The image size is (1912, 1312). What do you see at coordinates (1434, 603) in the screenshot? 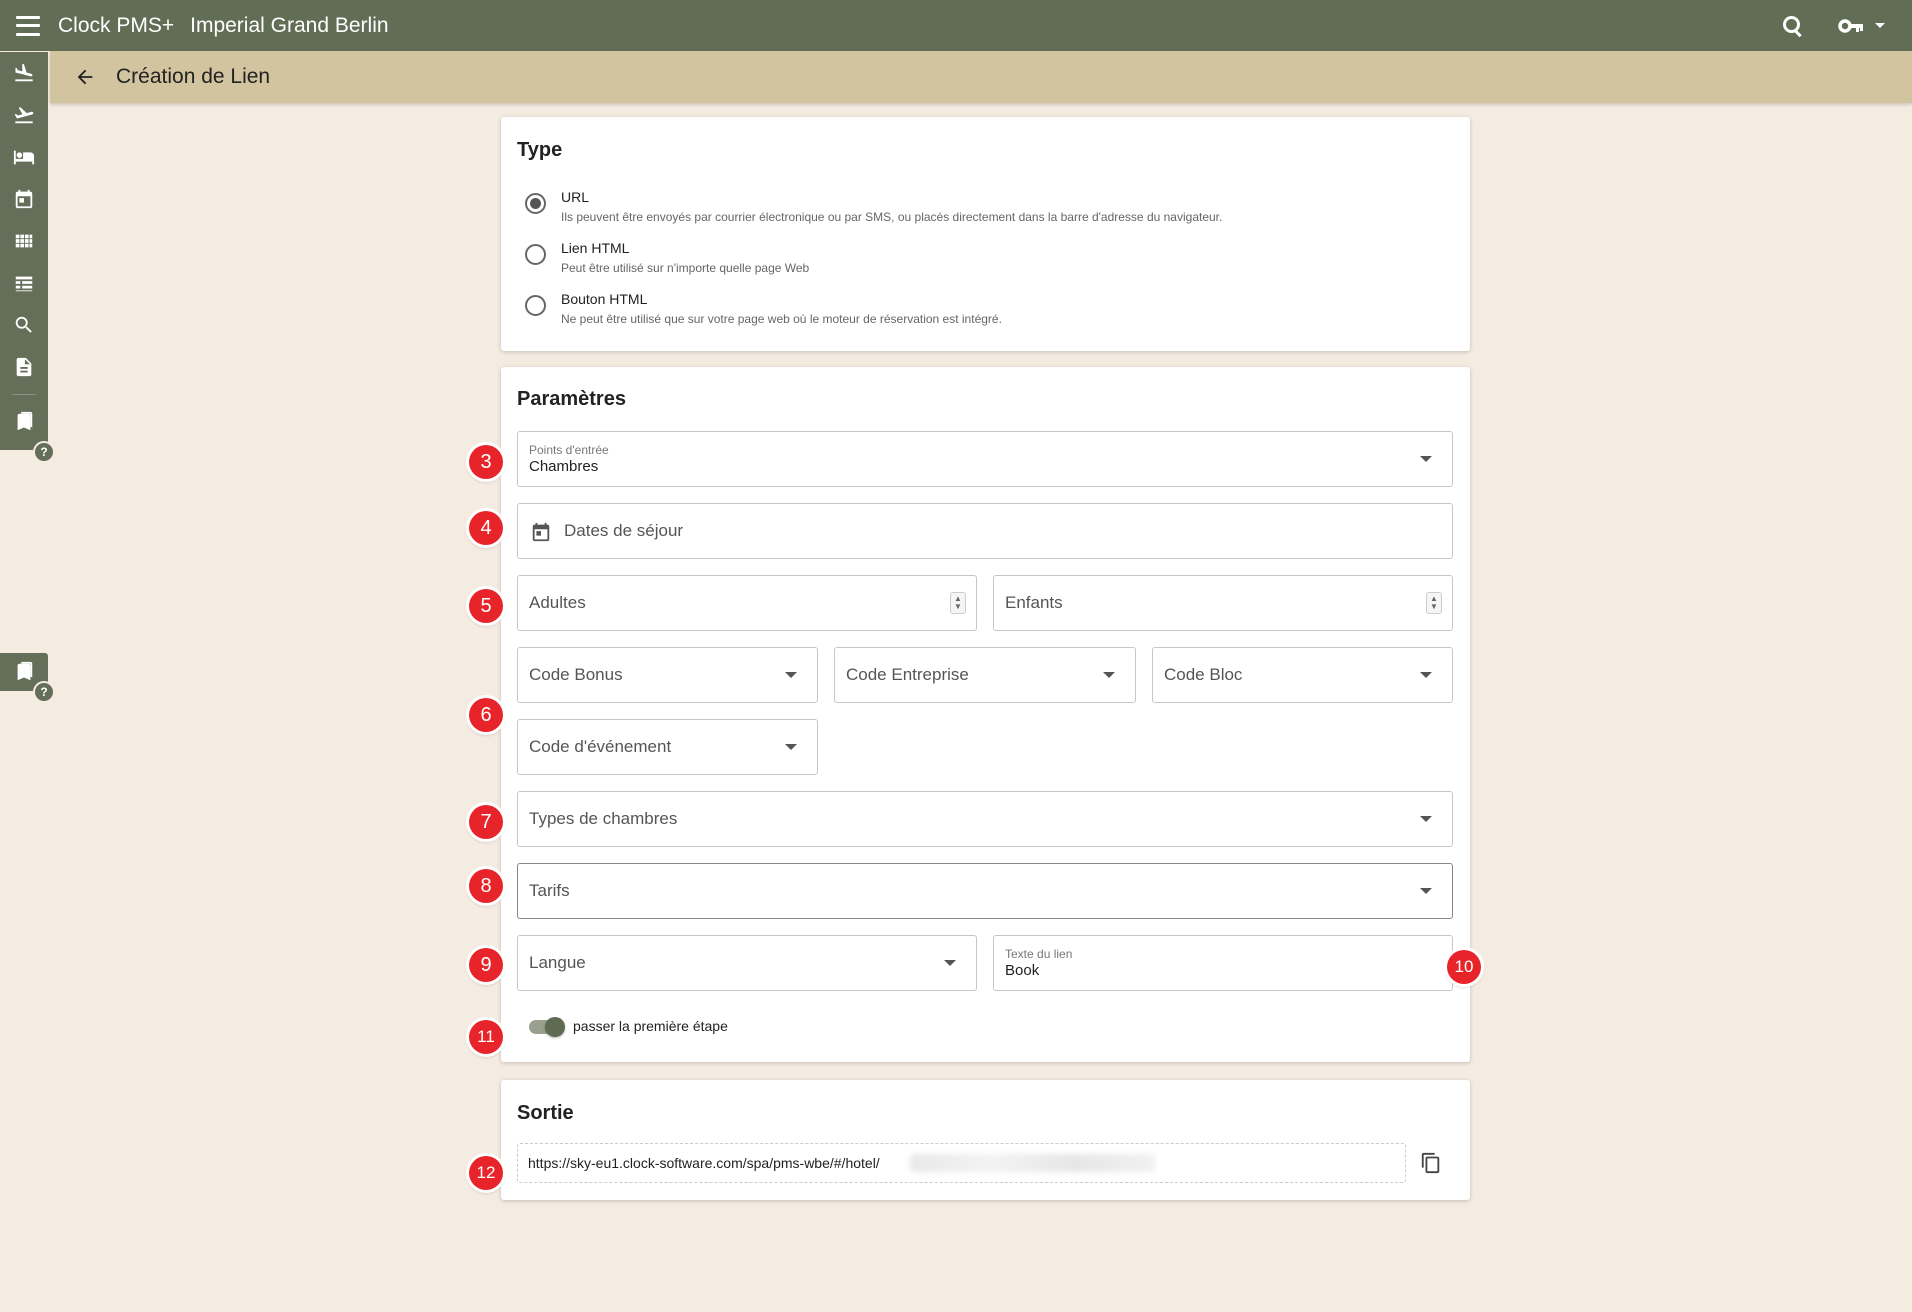
I see `children-stepper: ▲ ▼` at bounding box center [1434, 603].